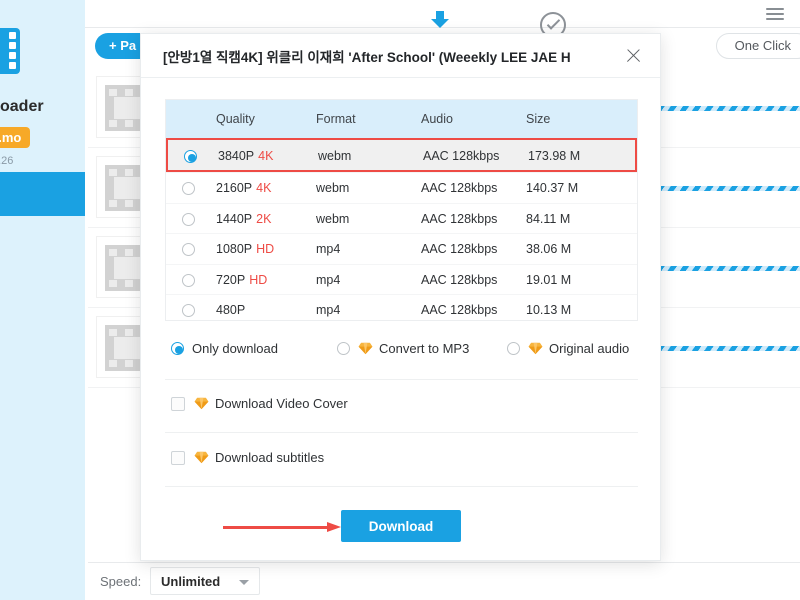 This screenshot has height=600, width=800. Describe the element at coordinates (757, 46) in the screenshot. I see `one-click-button: One Click` at that location.